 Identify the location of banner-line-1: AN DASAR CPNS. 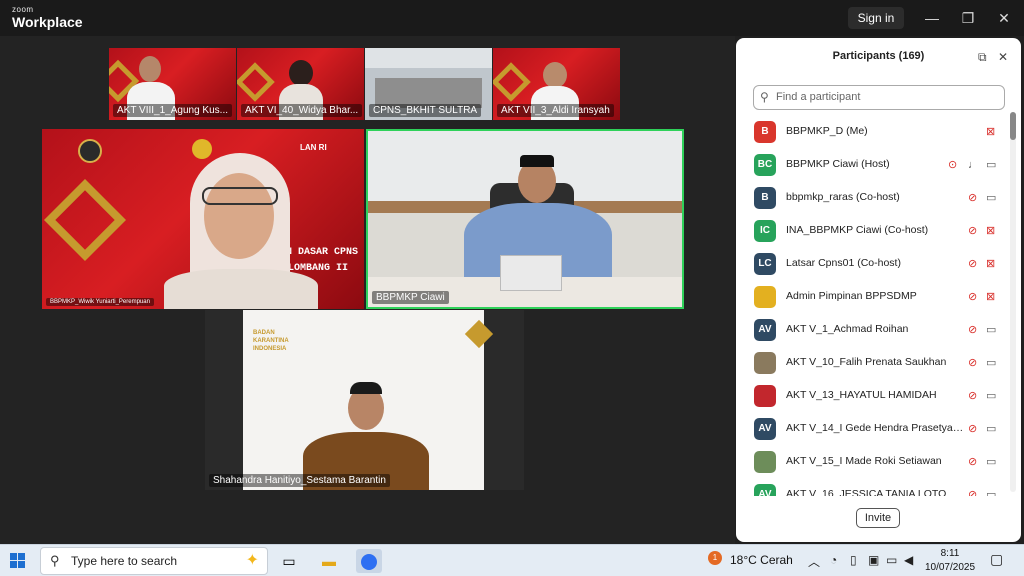
(319, 252).